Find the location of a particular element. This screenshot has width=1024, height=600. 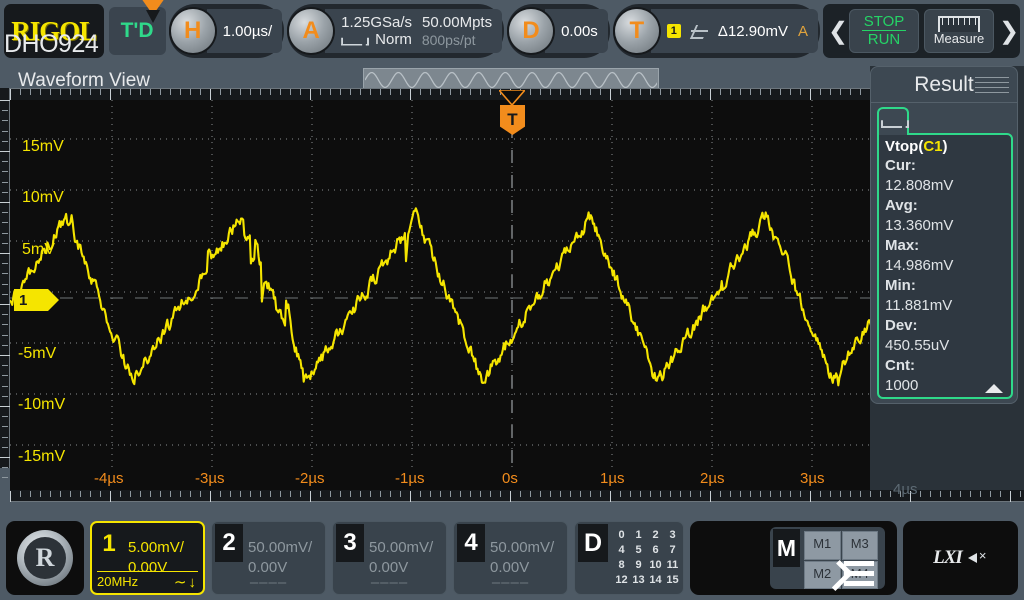

overview-wave is located at coordinates (511, 79).